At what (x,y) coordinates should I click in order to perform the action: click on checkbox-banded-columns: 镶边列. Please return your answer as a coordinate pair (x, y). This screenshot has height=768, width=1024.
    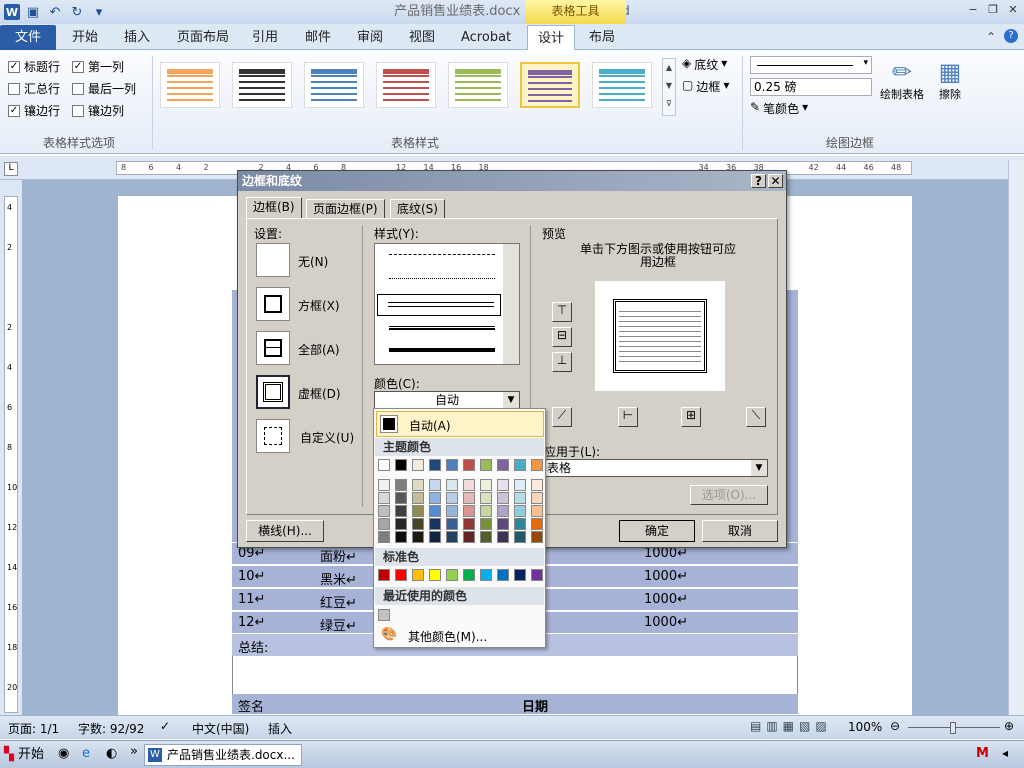
    Looking at the image, I should click on (98, 110).